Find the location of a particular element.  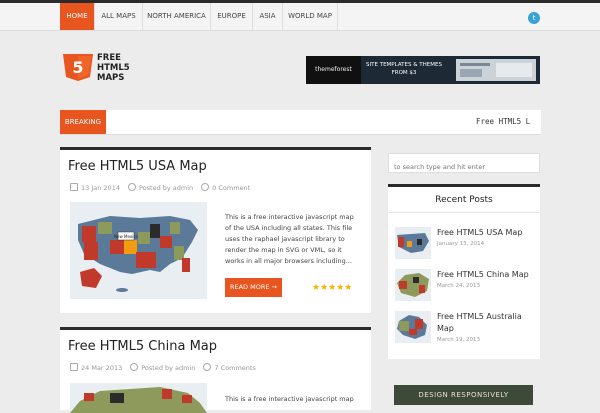

html5-shield-icon: 5 is located at coordinates (78, 67).